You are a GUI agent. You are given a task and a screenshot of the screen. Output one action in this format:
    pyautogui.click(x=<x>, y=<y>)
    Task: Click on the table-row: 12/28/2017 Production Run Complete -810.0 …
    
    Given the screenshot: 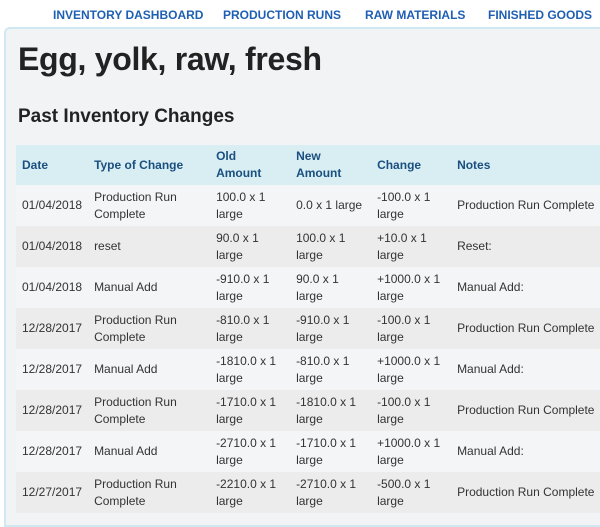 What is the action you would take?
    pyautogui.click(x=308, y=328)
    